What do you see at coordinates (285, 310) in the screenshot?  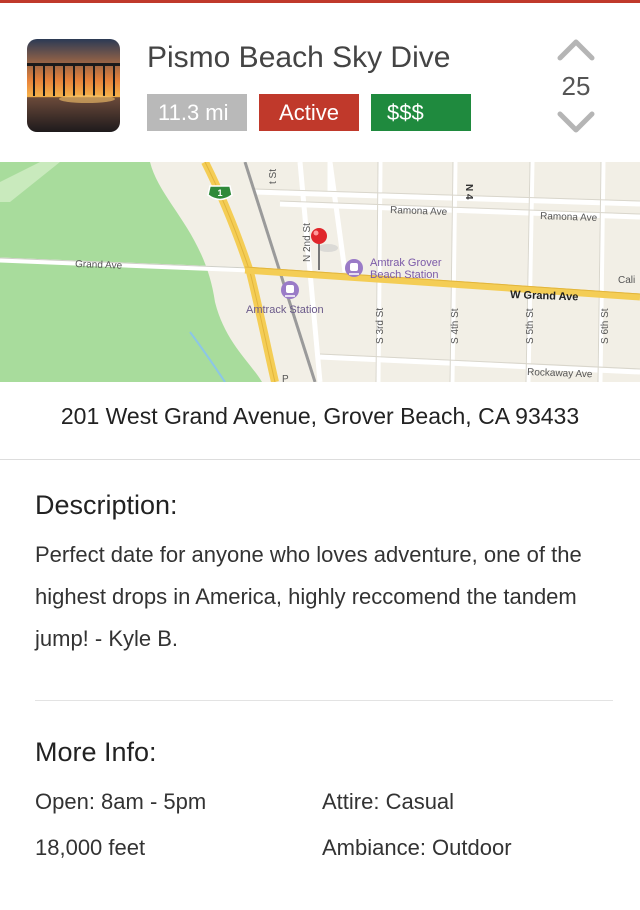 I see `poi-amtrak-station: Amtrack Station` at bounding box center [285, 310].